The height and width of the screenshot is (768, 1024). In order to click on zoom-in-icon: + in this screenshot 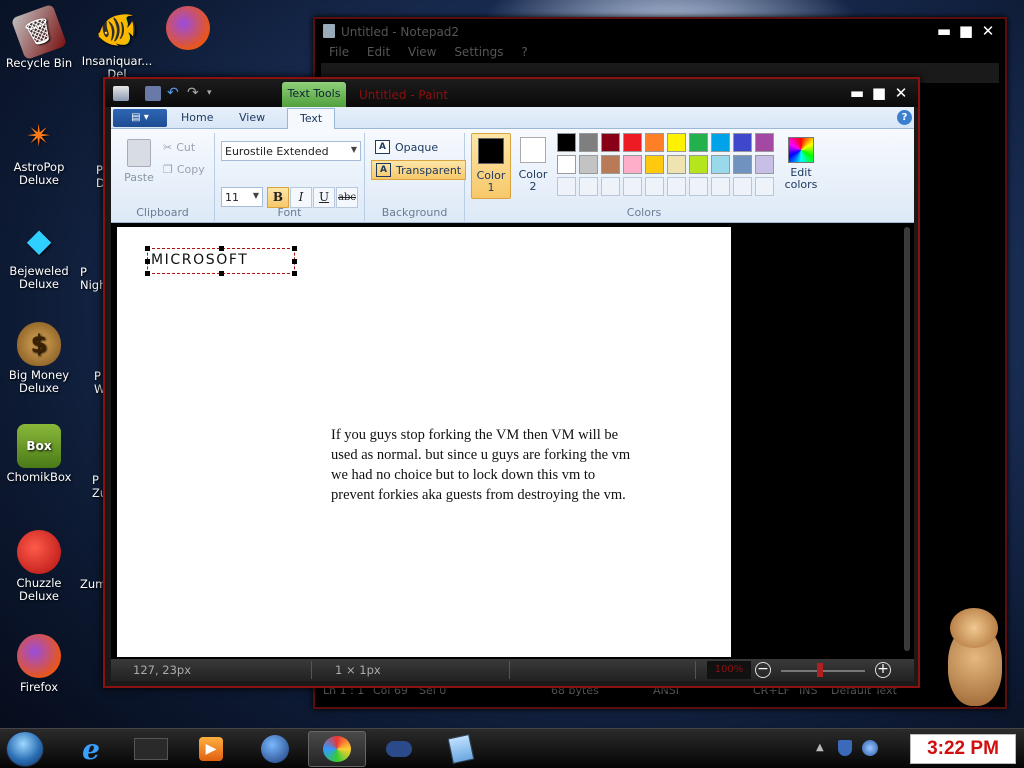, I will do `click(883, 670)`.